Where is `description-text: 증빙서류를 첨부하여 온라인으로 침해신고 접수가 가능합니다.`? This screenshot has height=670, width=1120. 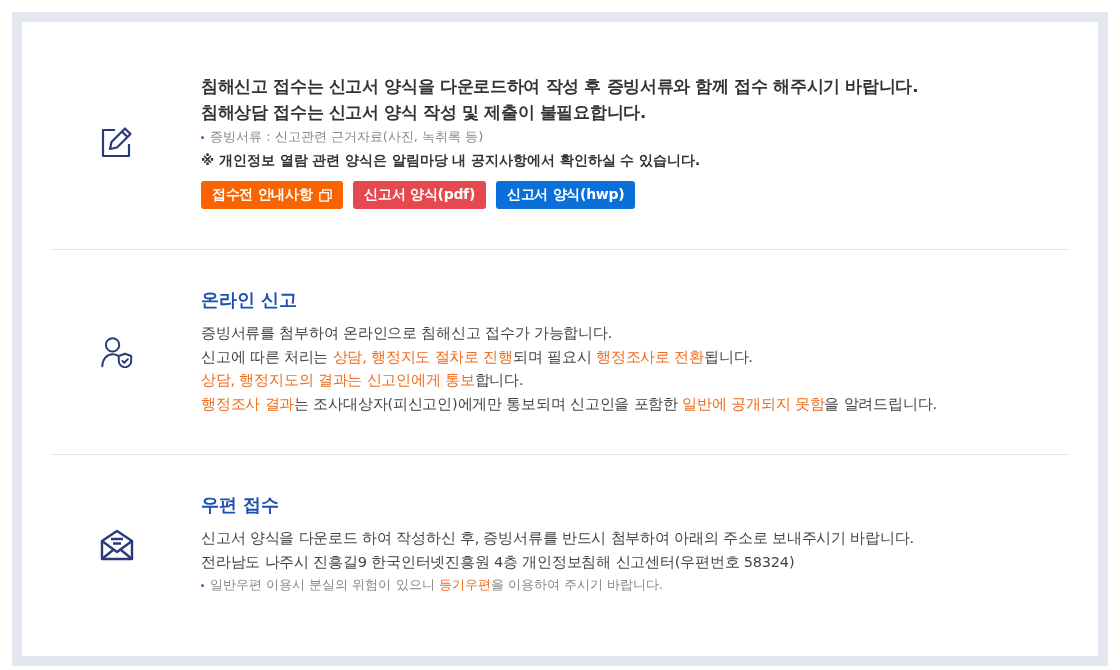
description-text: 증빙서류를 첨부하여 온라인으로 침해신고 접수가 가능합니다. is located at coordinates (407, 333).